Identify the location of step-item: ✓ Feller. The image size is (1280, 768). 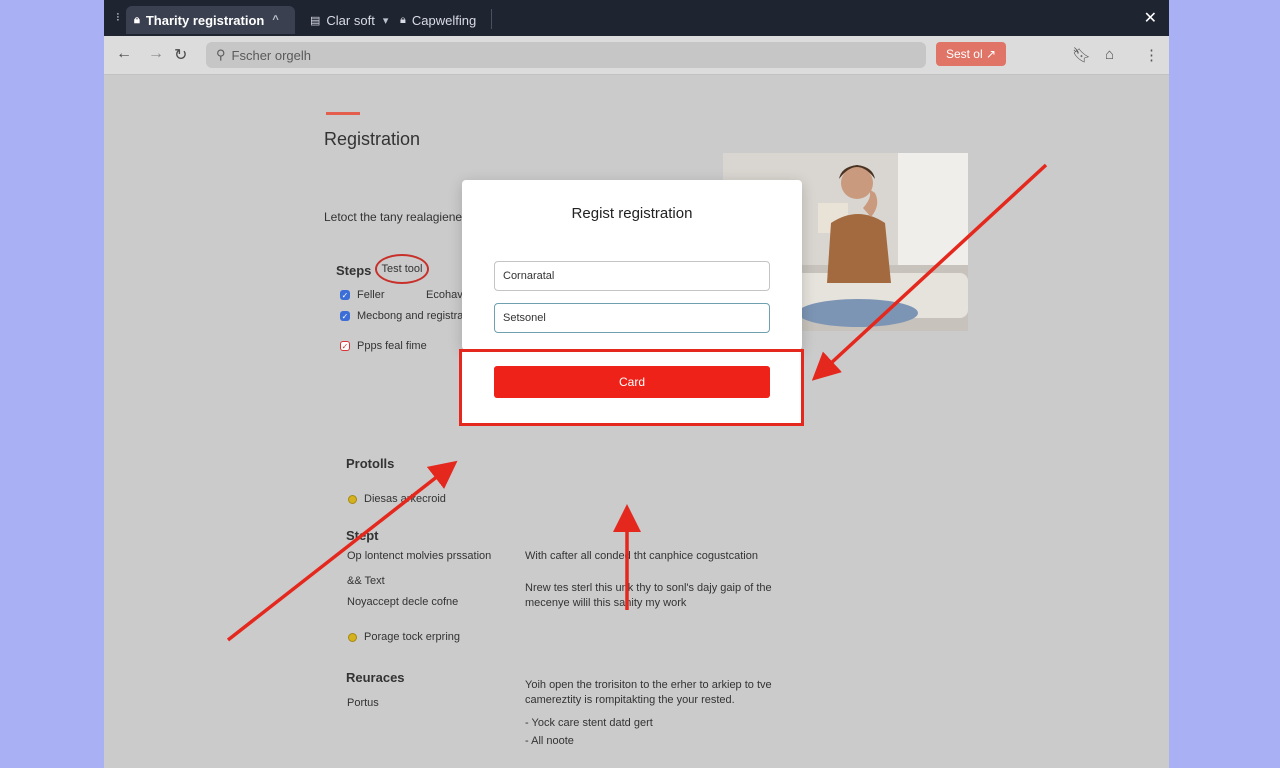
(362, 295).